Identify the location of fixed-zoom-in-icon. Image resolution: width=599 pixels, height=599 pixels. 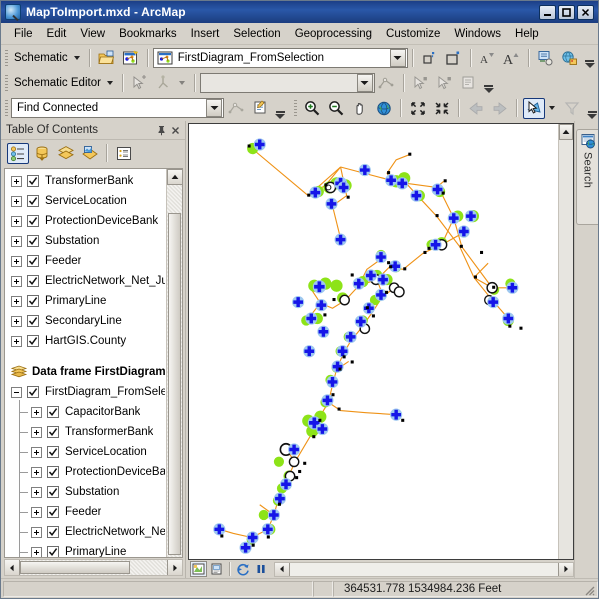
(418, 108).